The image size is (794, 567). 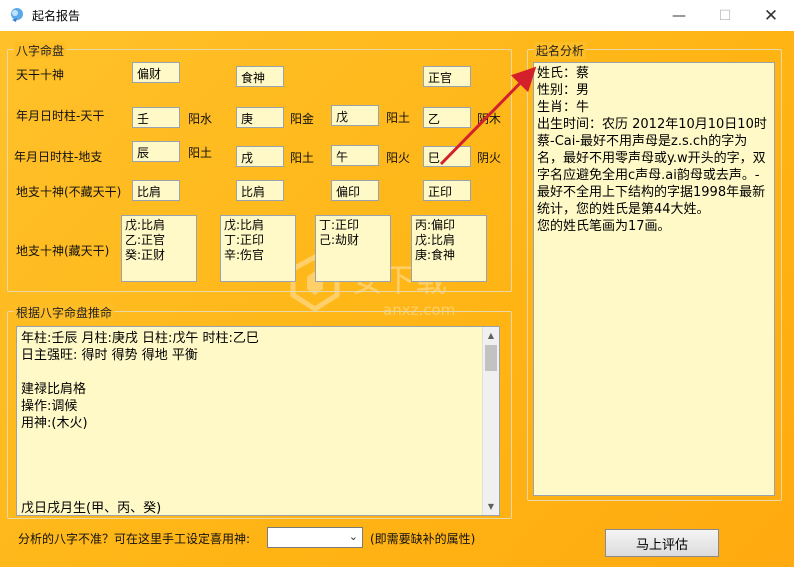 I want to click on dizhi-shishen-hidden-year: 戊:比肩 乙:正官 癸:正财, so click(x=159, y=248).